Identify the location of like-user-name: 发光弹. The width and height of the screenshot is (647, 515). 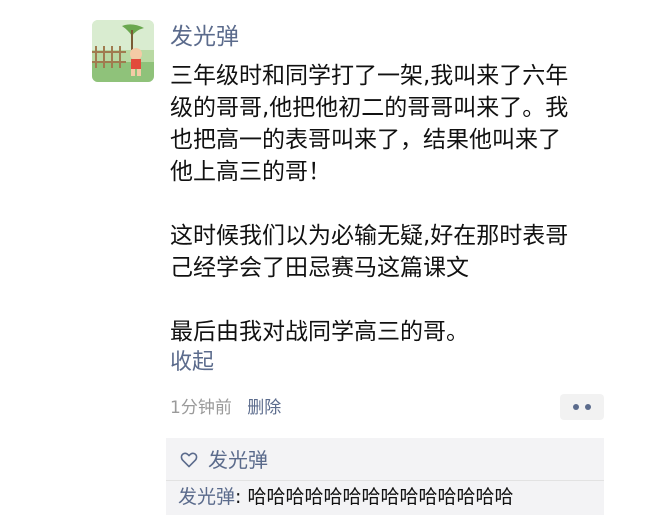
(238, 460).